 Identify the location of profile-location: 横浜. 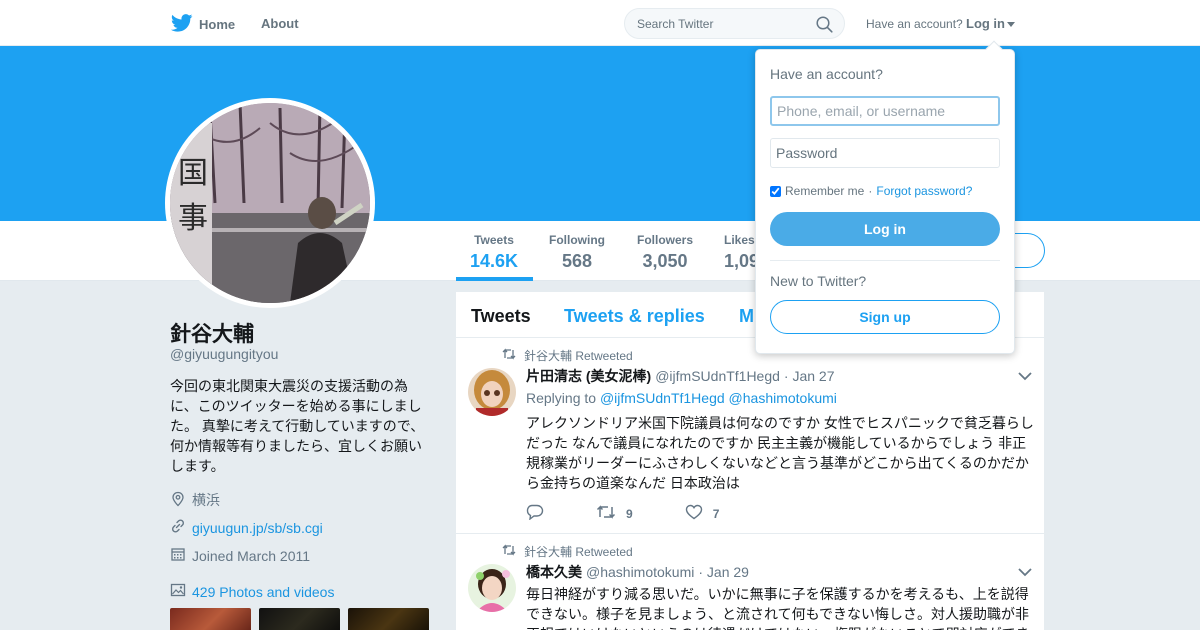
(195, 500).